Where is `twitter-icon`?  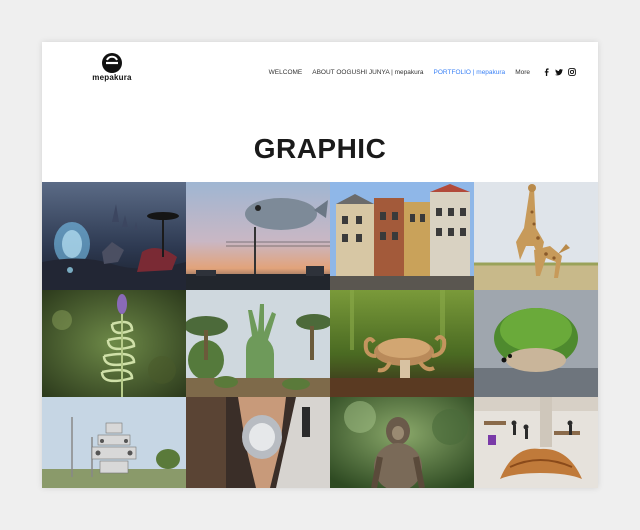 twitter-icon is located at coordinates (559, 72).